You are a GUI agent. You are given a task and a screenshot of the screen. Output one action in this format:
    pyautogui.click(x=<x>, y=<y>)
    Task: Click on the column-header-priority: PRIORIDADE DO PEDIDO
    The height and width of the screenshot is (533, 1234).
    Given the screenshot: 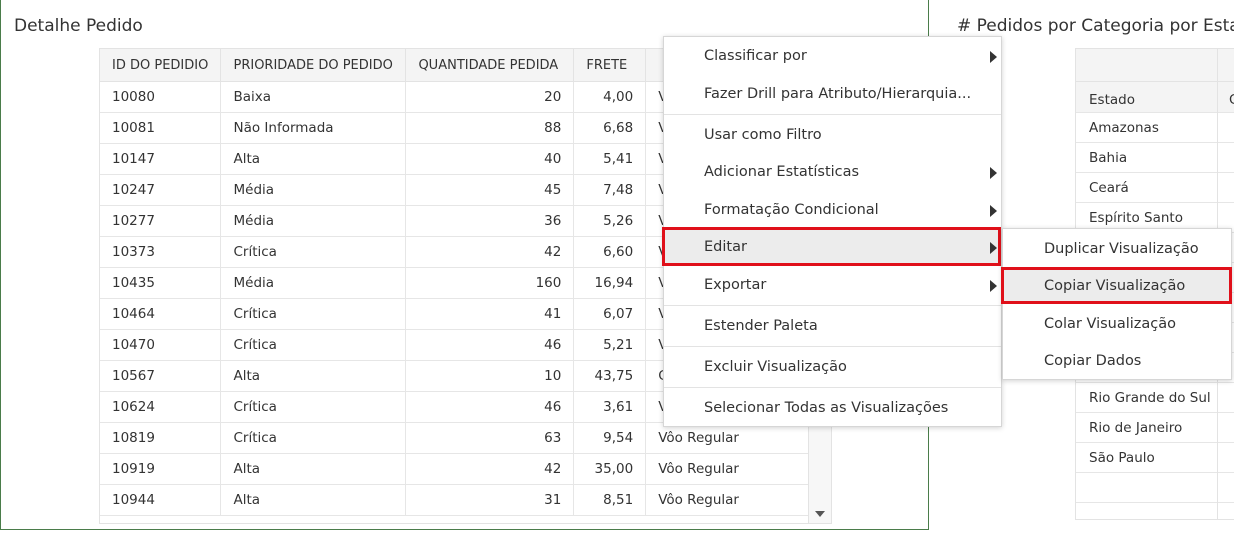 What is the action you would take?
    pyautogui.click(x=313, y=65)
    